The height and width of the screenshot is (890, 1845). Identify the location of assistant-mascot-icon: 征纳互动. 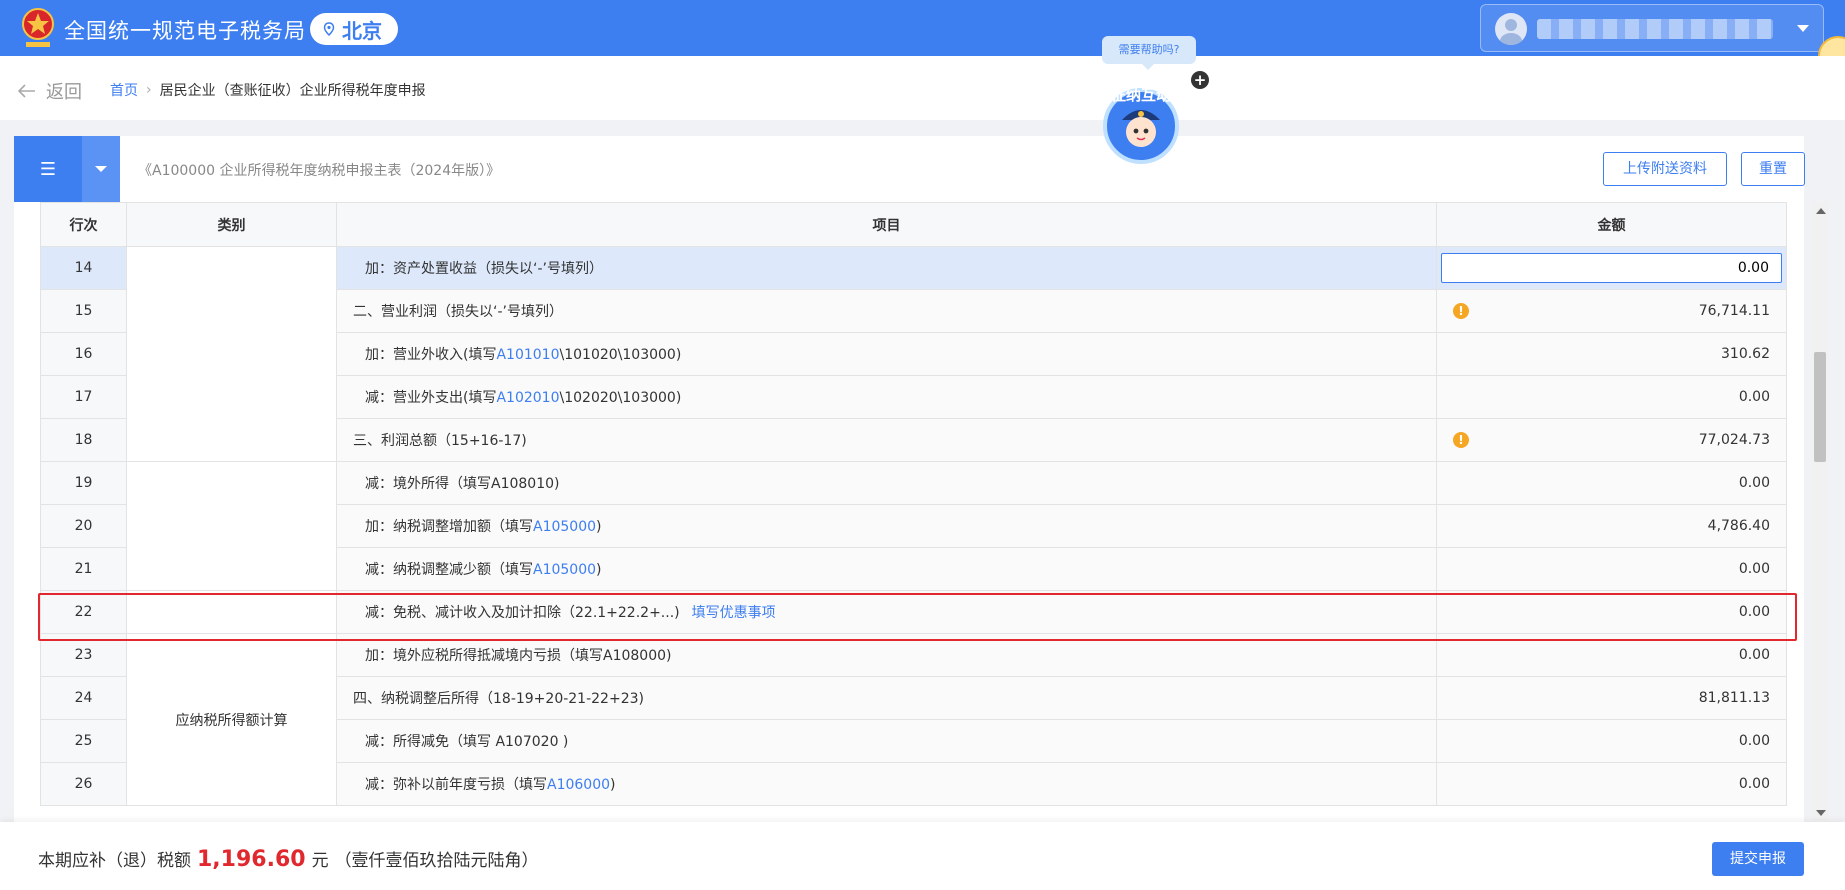
(1141, 118).